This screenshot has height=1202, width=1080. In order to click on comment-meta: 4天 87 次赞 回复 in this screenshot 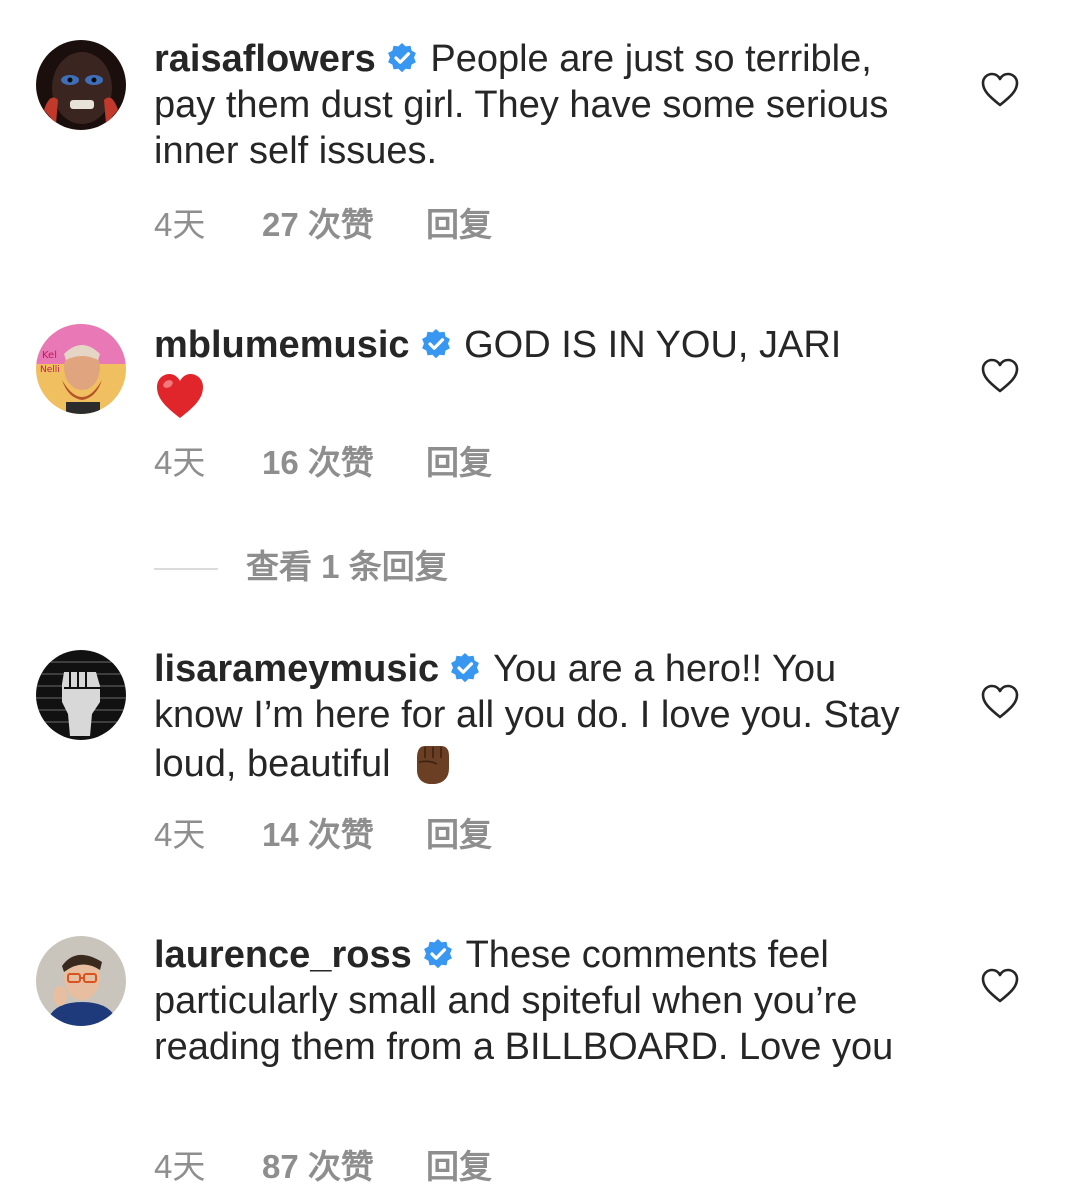, I will do `click(323, 1164)`.